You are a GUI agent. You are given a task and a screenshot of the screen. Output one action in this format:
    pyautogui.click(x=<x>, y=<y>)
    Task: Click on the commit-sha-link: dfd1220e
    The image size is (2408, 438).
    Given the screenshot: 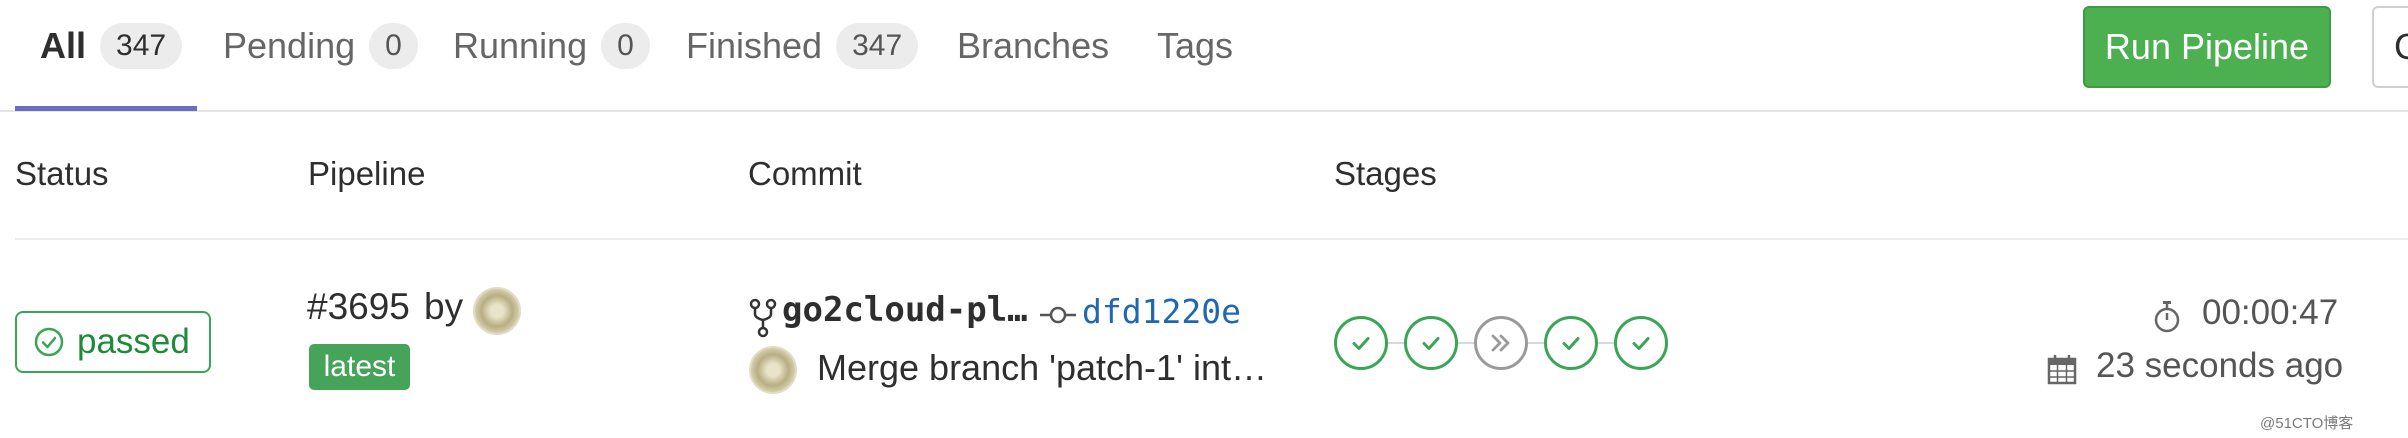 What is the action you would take?
    pyautogui.click(x=1161, y=311)
    